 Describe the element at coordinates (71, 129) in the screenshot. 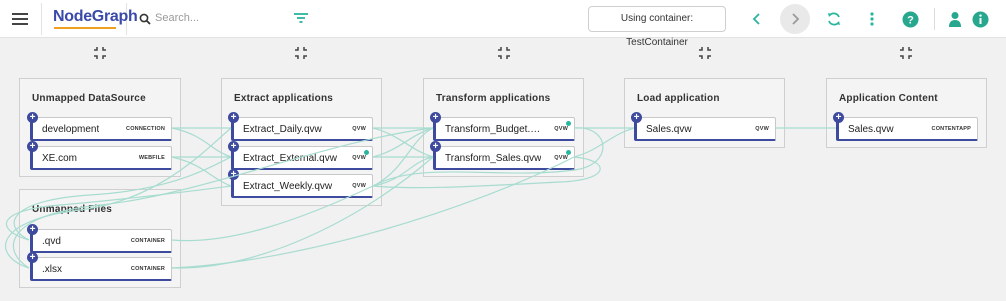

I see `node-label: development` at that location.